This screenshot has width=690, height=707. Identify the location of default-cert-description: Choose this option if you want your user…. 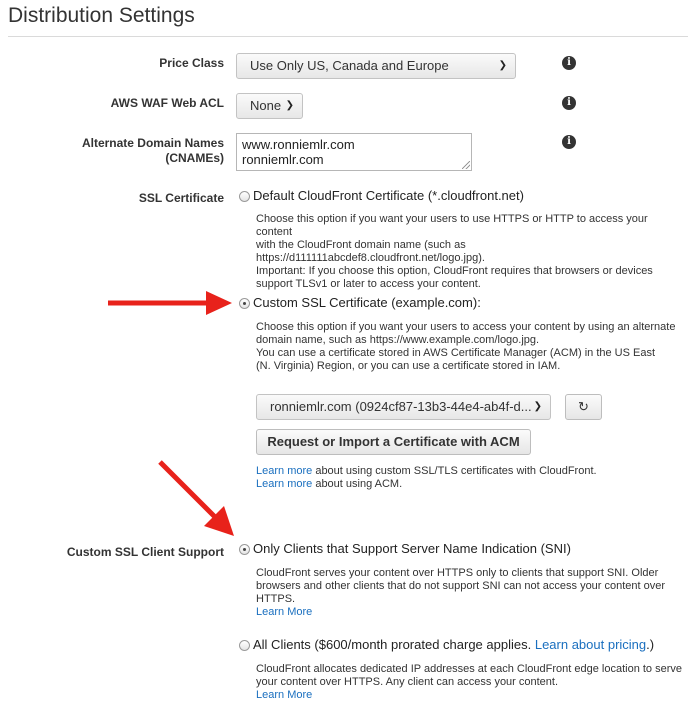
(454, 251).